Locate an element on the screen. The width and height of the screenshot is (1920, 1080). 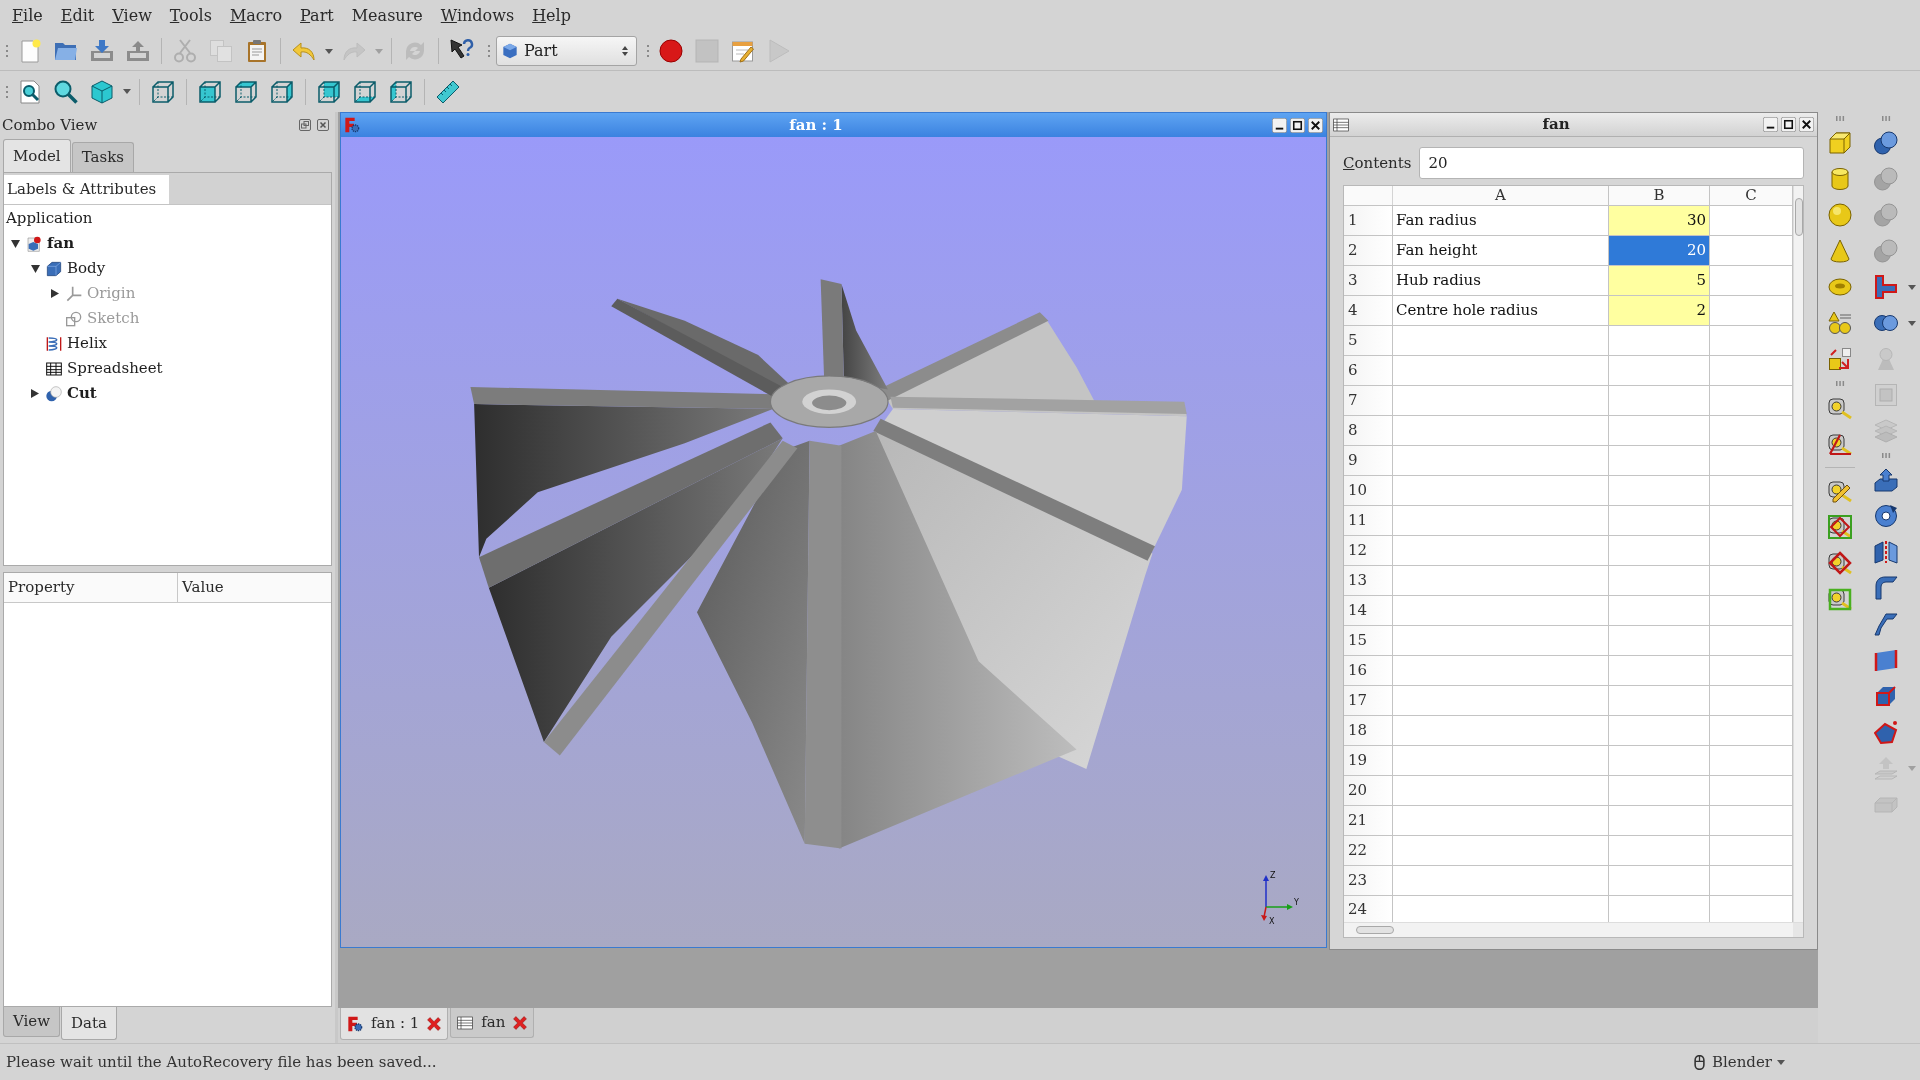
column-header: C is located at coordinates (1751, 195).